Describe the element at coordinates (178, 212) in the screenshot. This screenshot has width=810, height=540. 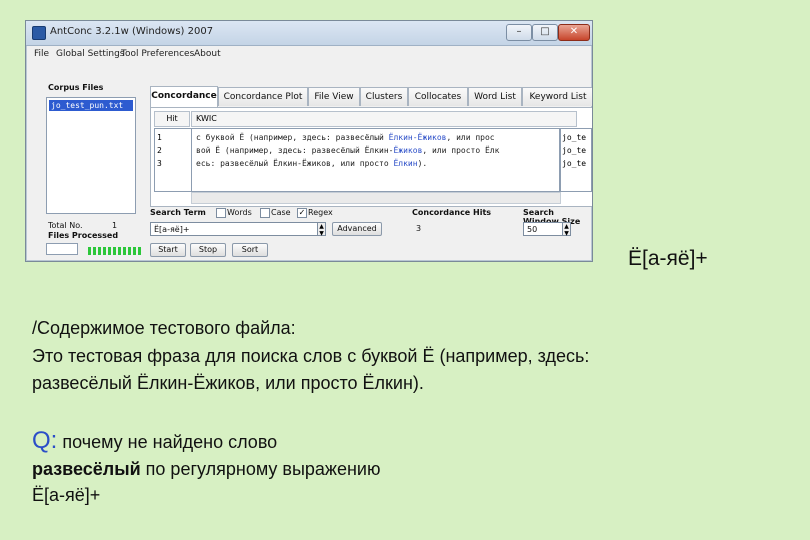
I see `search-term-label: Search Term` at that location.